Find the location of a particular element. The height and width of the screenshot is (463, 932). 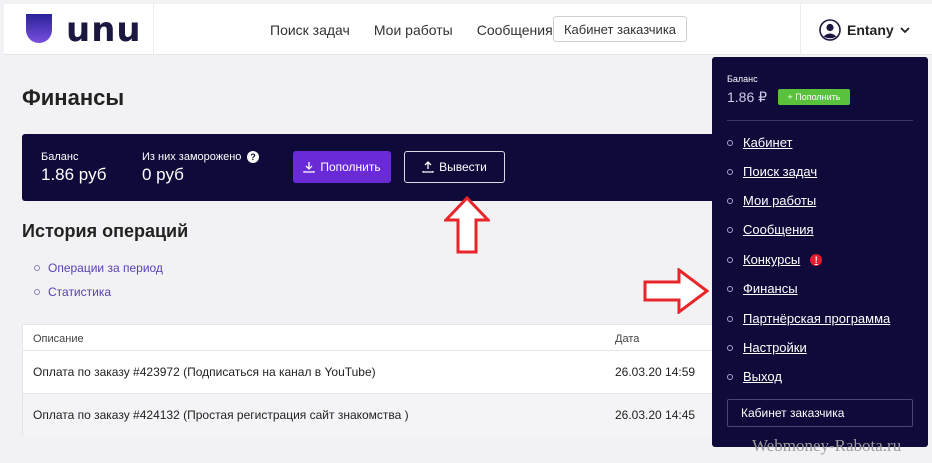

menu-item-label: Мои работы is located at coordinates (780, 200).